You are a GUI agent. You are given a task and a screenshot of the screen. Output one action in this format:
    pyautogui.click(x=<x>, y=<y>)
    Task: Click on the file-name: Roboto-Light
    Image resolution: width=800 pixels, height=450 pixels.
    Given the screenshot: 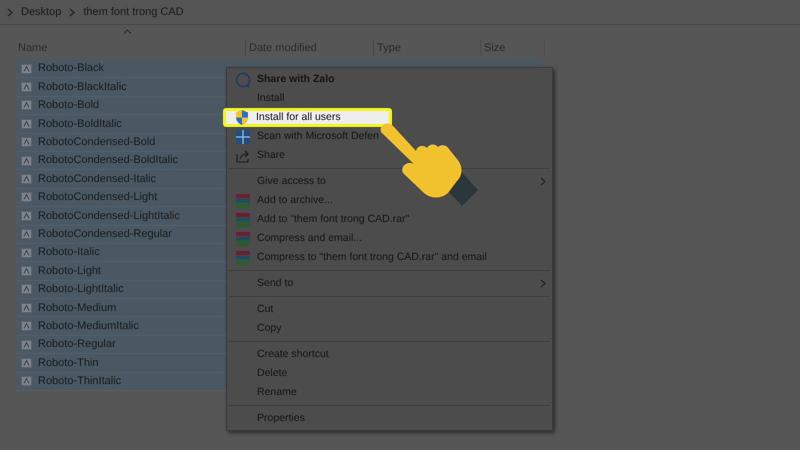 What is the action you would take?
    pyautogui.click(x=69, y=271)
    